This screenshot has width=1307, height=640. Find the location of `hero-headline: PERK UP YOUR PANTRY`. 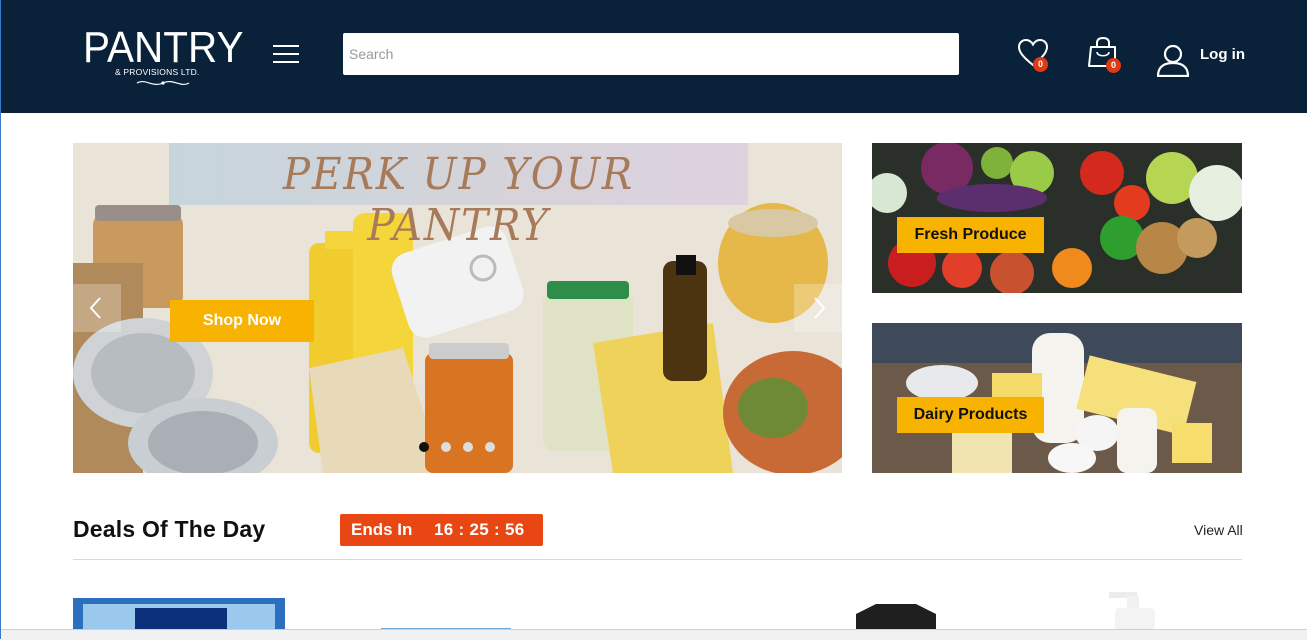

hero-headline: PERK UP YOUR PANTRY is located at coordinates (458, 200).